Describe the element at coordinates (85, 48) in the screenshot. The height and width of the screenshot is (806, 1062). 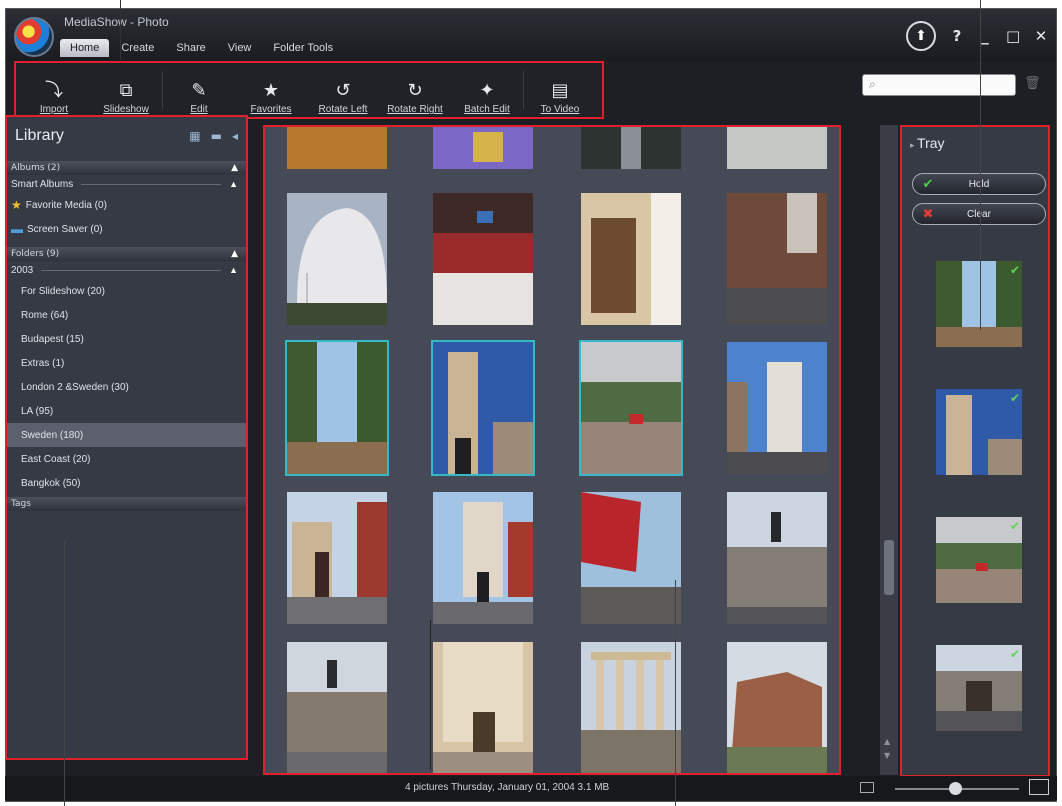
I see `menu-home: Home` at that location.